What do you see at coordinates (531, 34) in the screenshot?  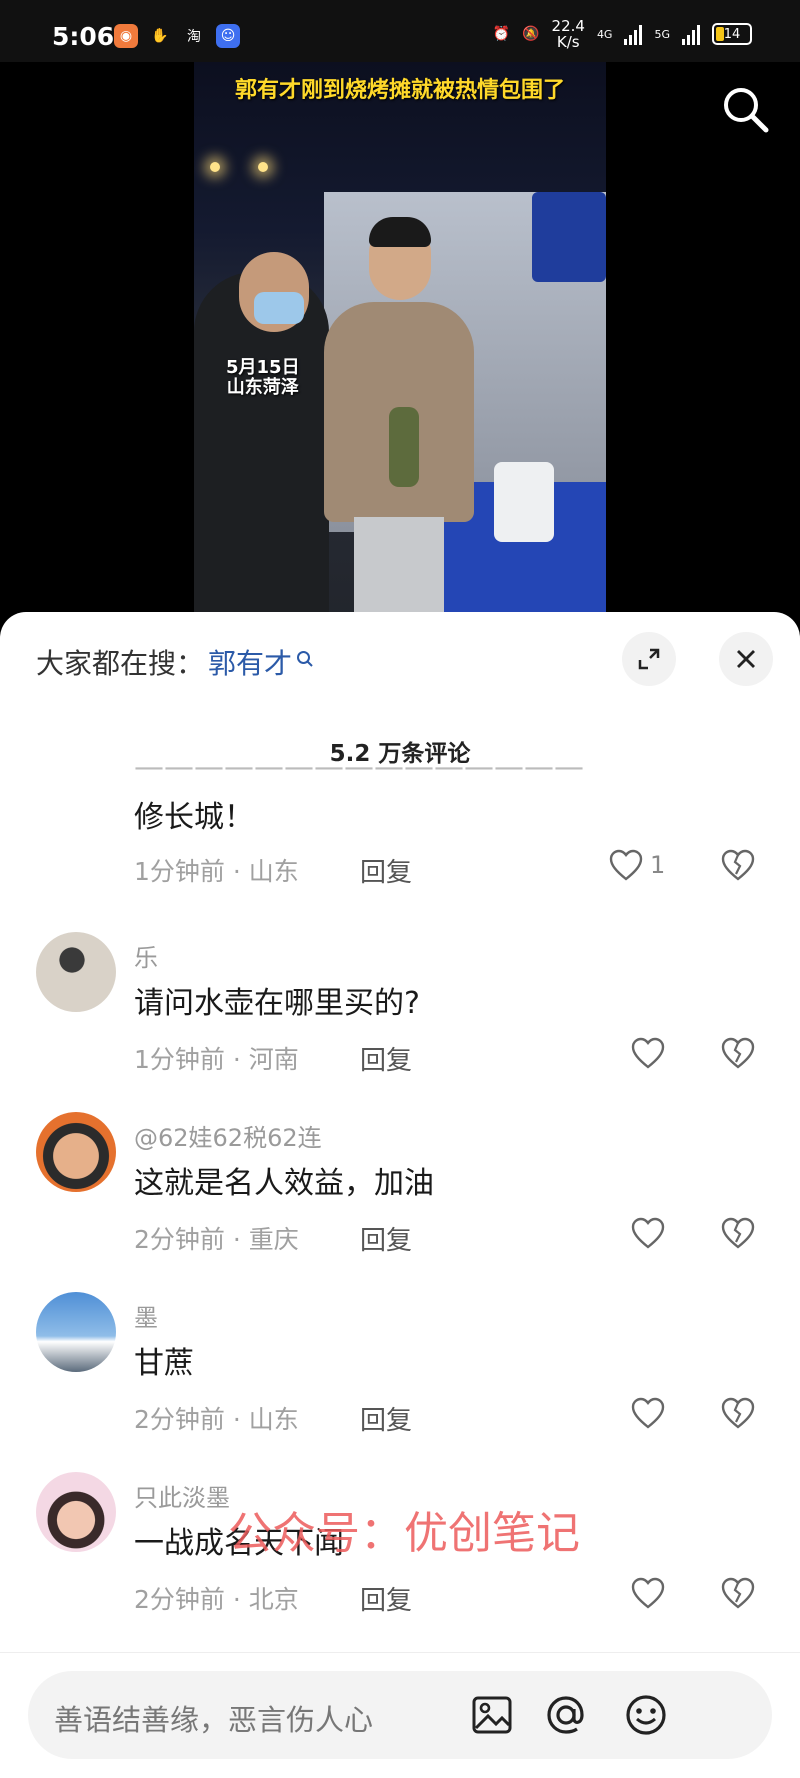 I see `mute-icon: 🔕` at bounding box center [531, 34].